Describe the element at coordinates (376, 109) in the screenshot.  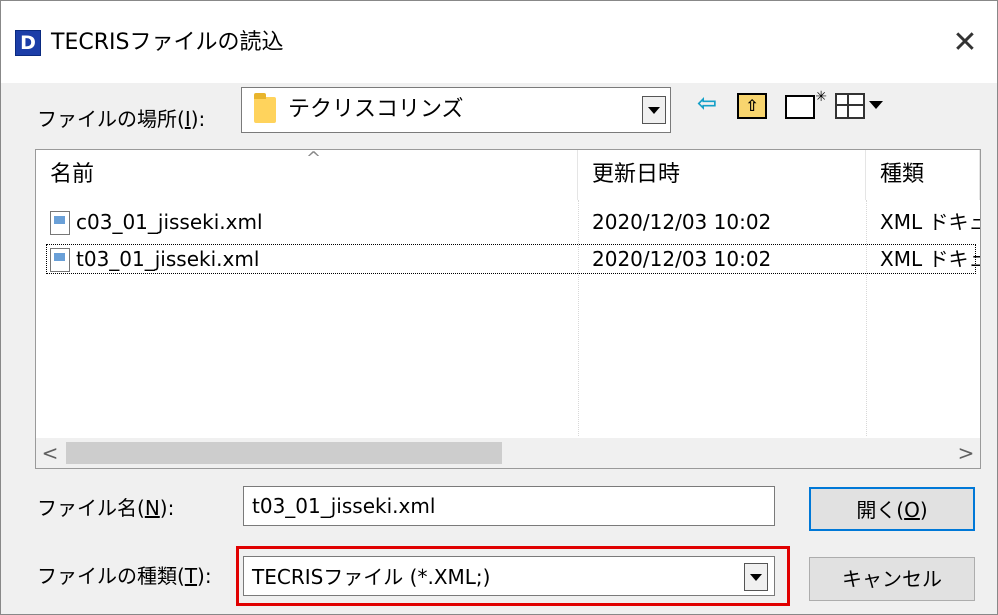
I see `look-in-value: テクリスコリンズ` at that location.